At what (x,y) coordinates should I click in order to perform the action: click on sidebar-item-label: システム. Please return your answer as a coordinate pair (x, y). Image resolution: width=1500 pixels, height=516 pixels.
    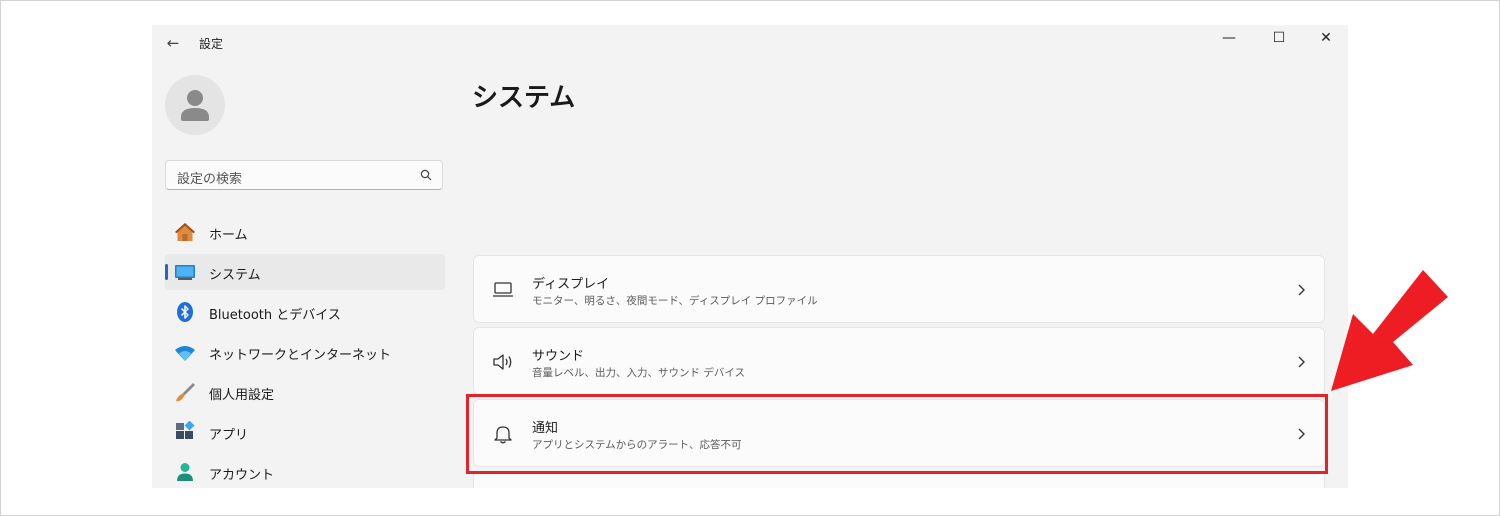
    Looking at the image, I should click on (235, 275).